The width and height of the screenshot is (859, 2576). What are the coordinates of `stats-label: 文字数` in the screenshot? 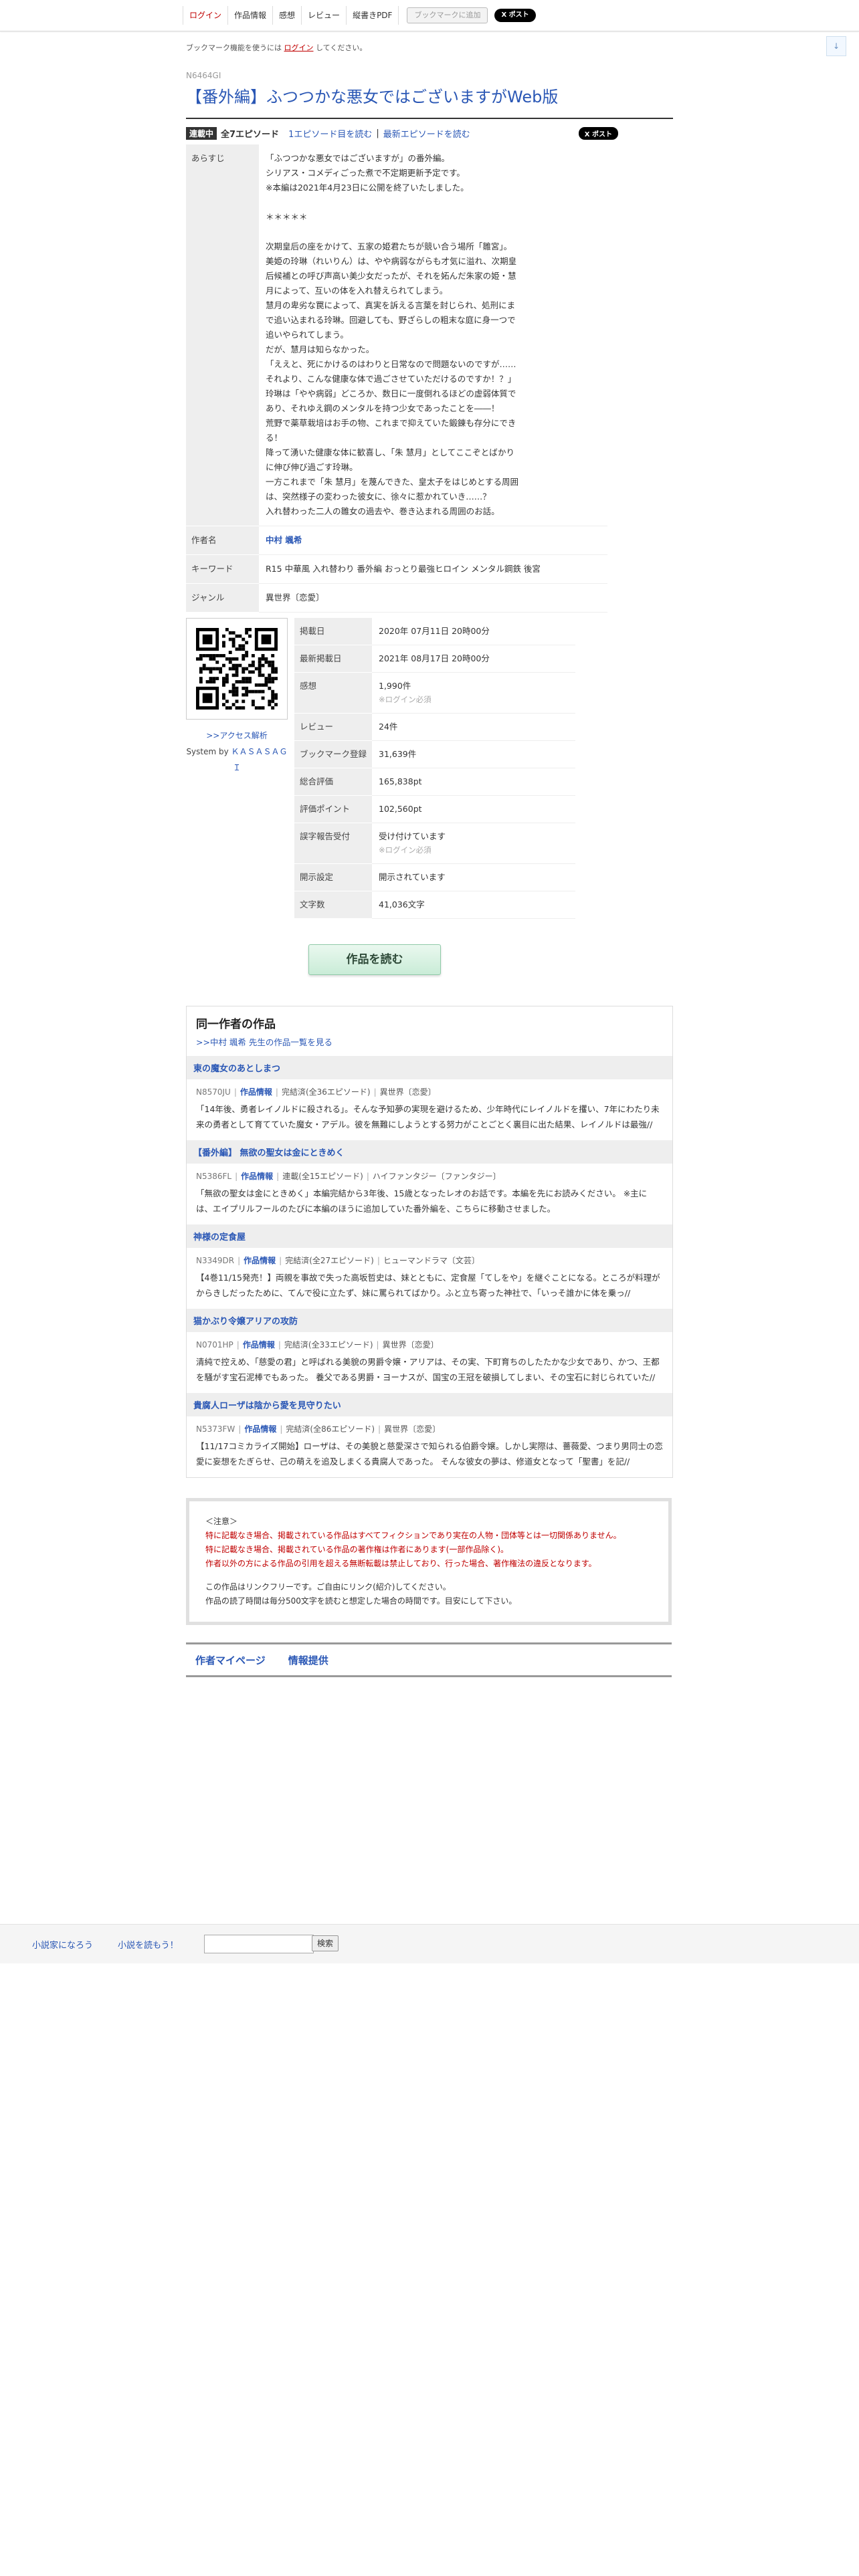 It's located at (333, 905).